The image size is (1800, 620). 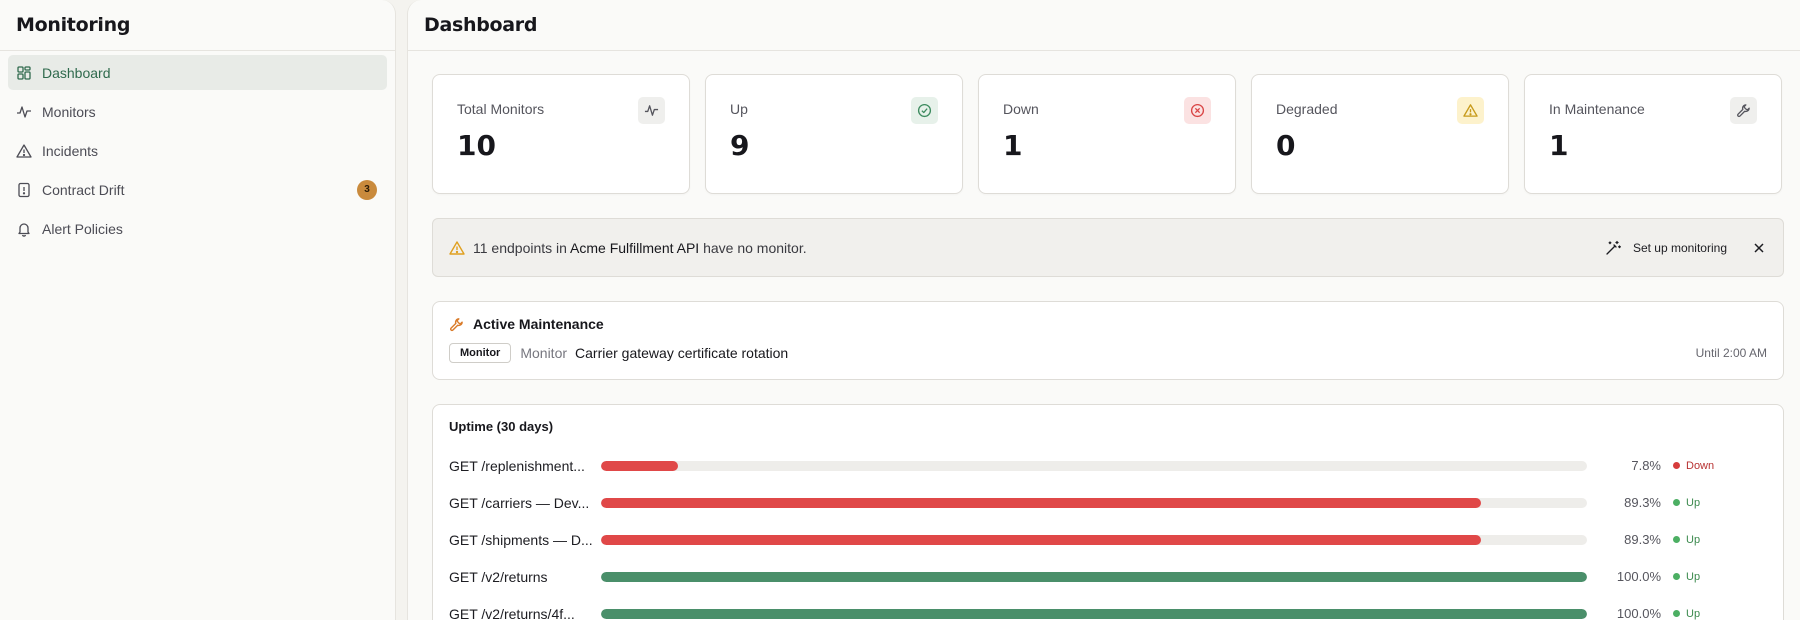 I want to click on setup-monitoring-button: Set up monitoring, so click(x=1666, y=248).